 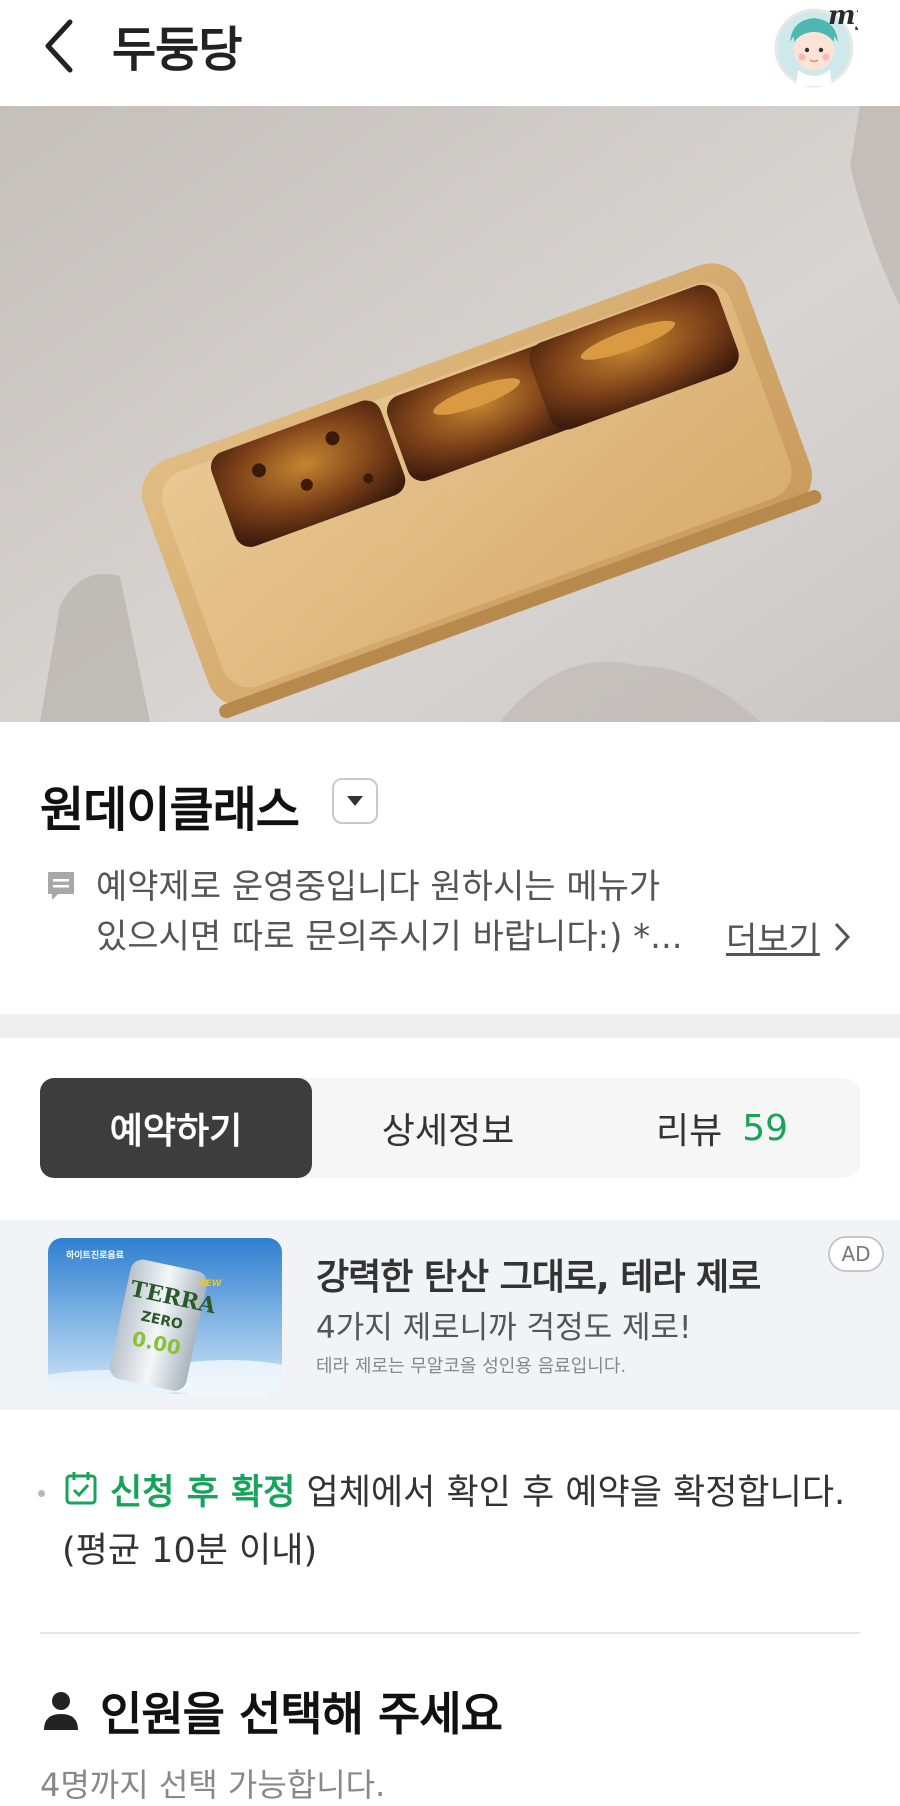 I want to click on section-divider, so click(x=450, y=1026).